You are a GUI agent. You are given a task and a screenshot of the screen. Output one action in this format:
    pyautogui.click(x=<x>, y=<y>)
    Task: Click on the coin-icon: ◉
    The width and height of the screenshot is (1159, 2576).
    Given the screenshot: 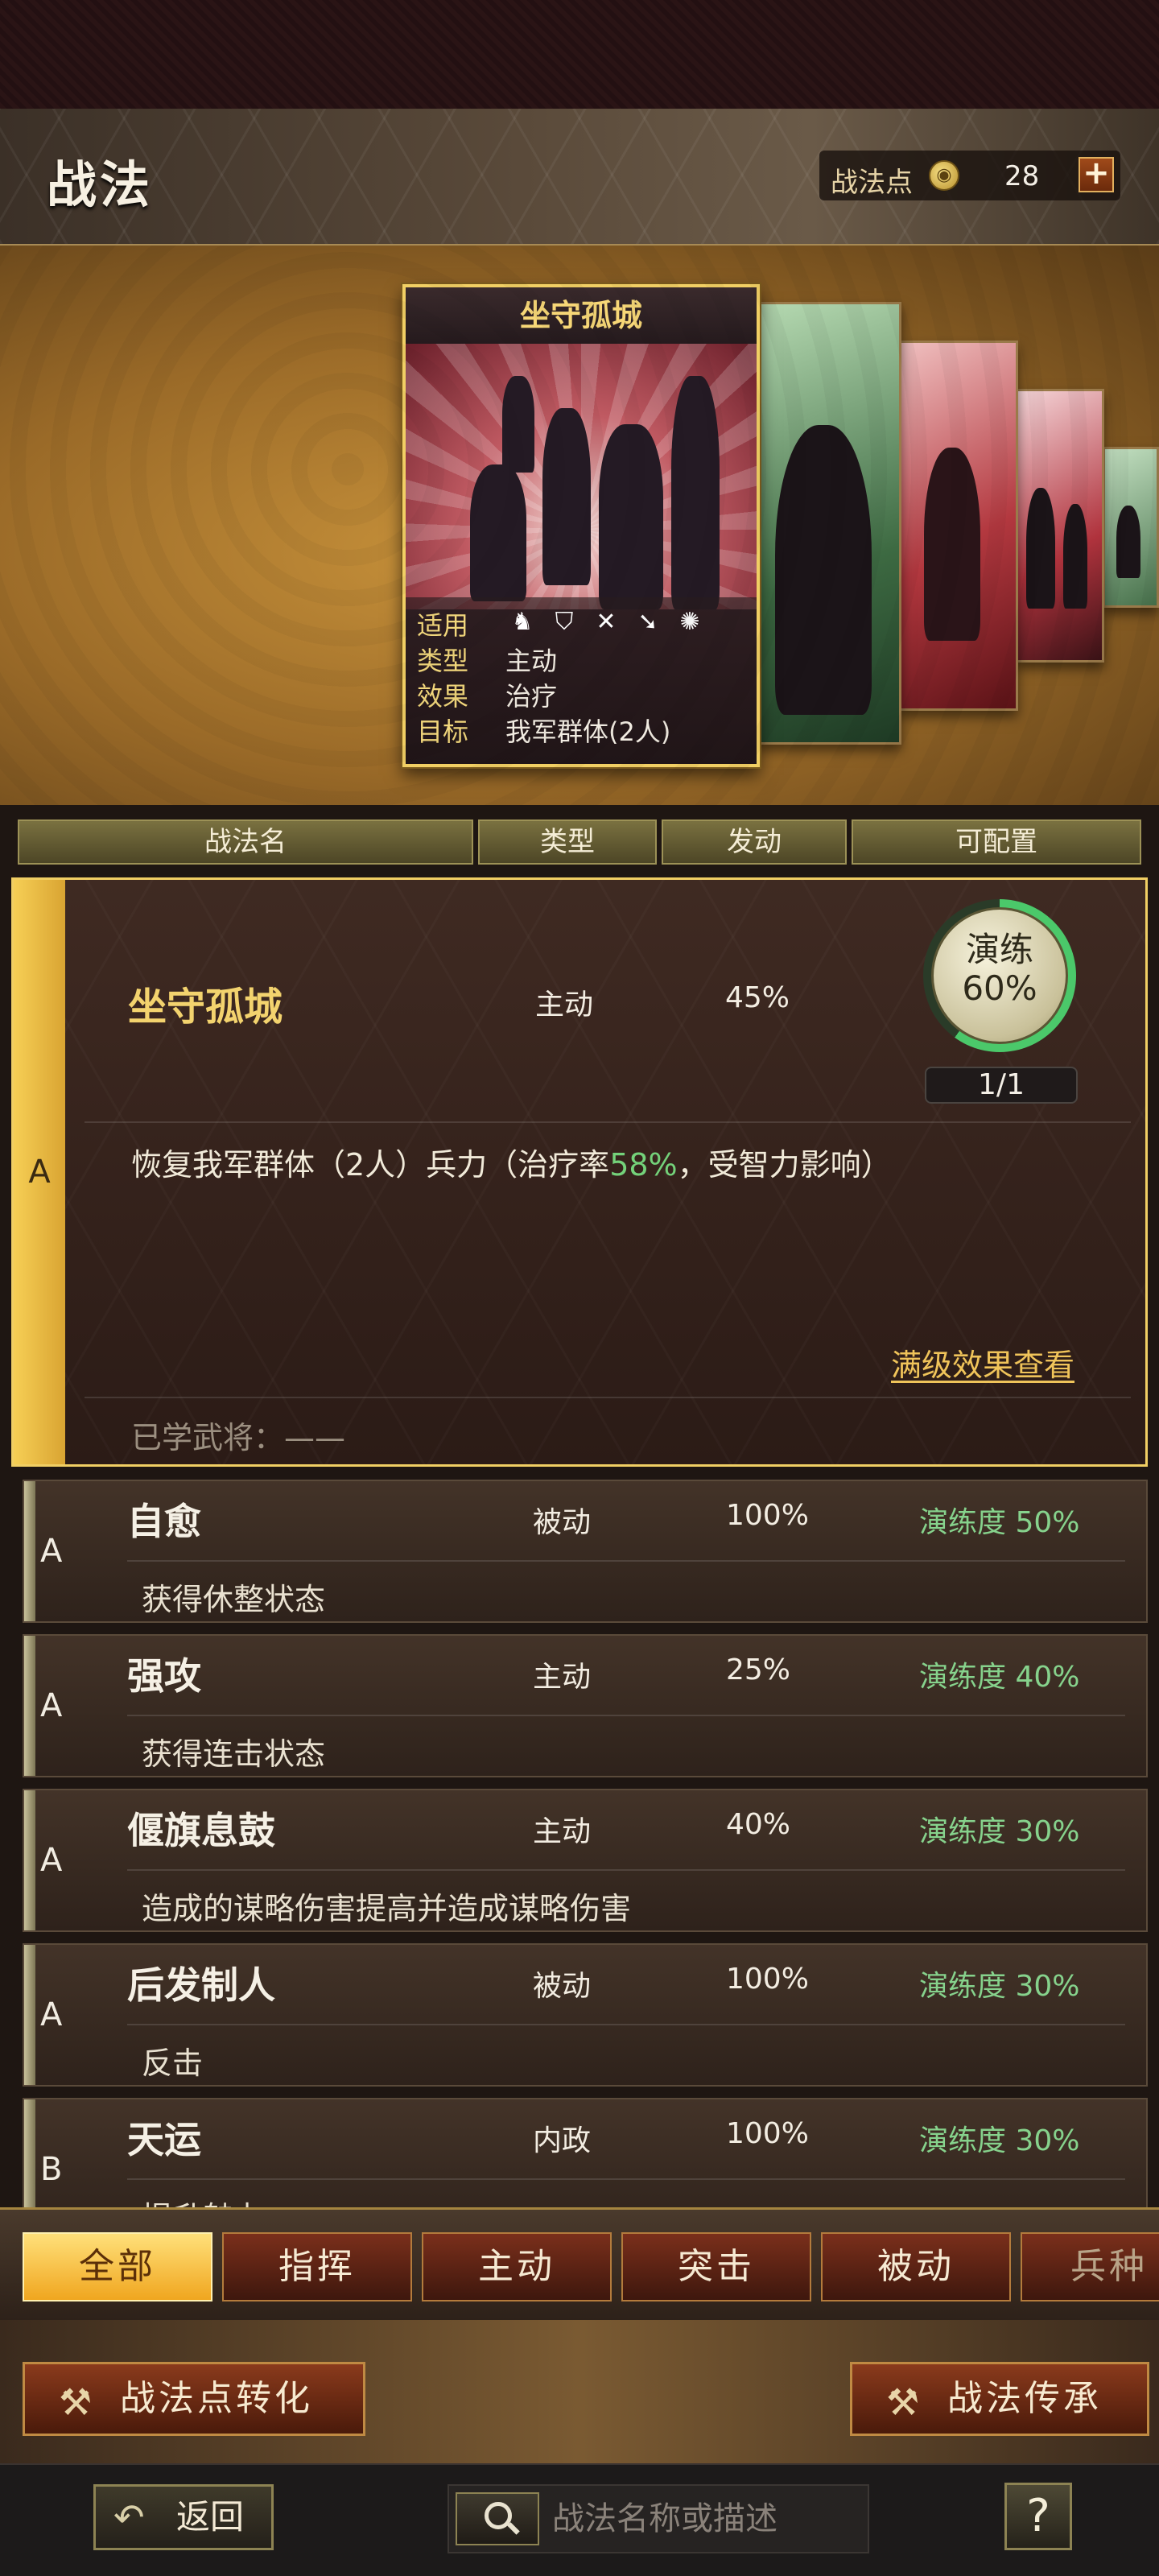 What is the action you would take?
    pyautogui.click(x=944, y=175)
    